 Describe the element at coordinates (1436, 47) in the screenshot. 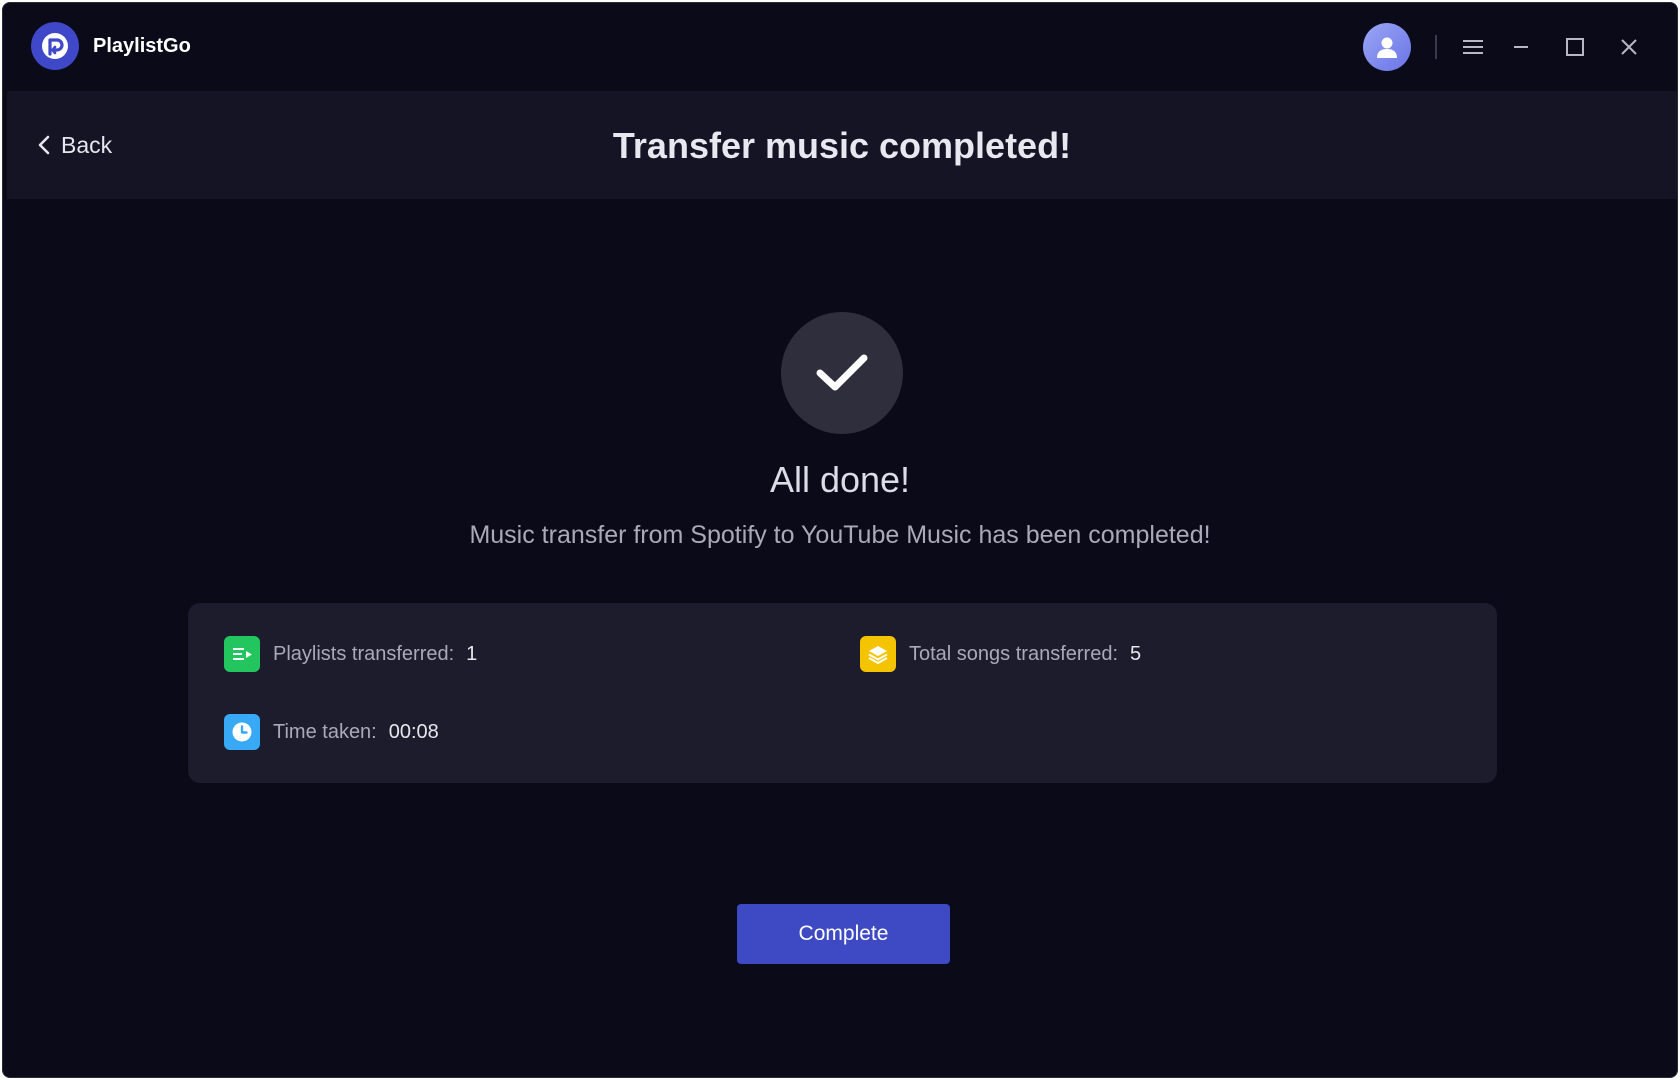

I see `titlebar-divider` at that location.